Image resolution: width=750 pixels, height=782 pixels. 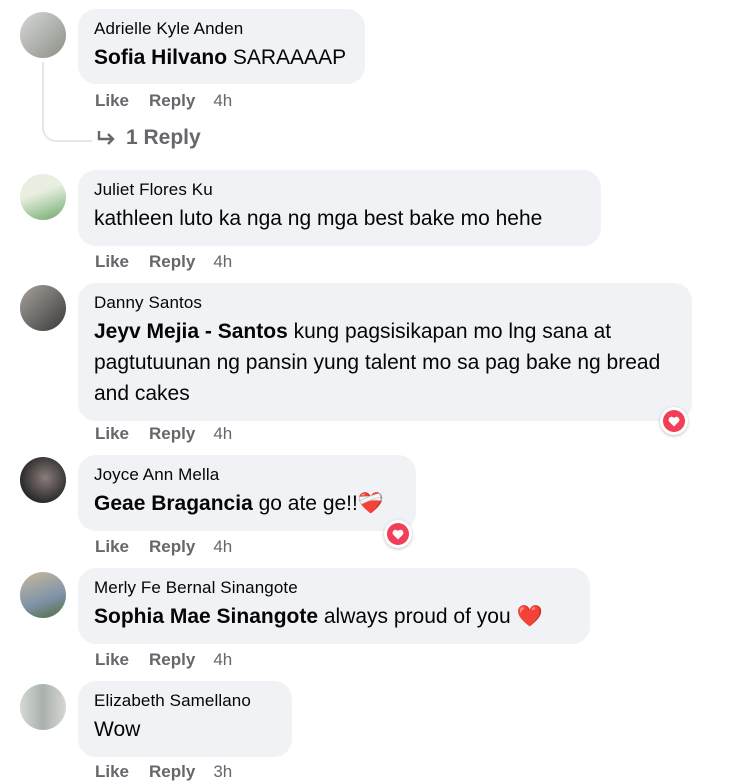 What do you see at coordinates (185, 701) in the screenshot?
I see `comment-author: Elizabeth Samellano` at bounding box center [185, 701].